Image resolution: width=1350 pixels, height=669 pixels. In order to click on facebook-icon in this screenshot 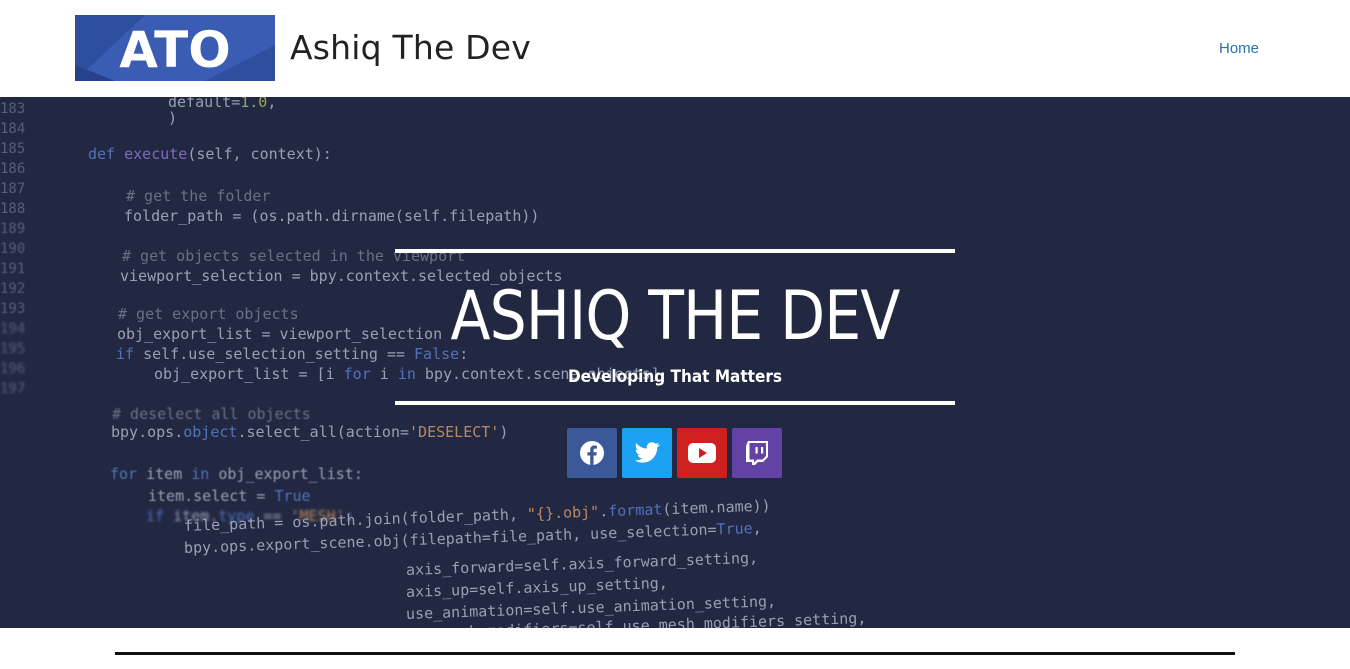, I will do `click(592, 453)`.